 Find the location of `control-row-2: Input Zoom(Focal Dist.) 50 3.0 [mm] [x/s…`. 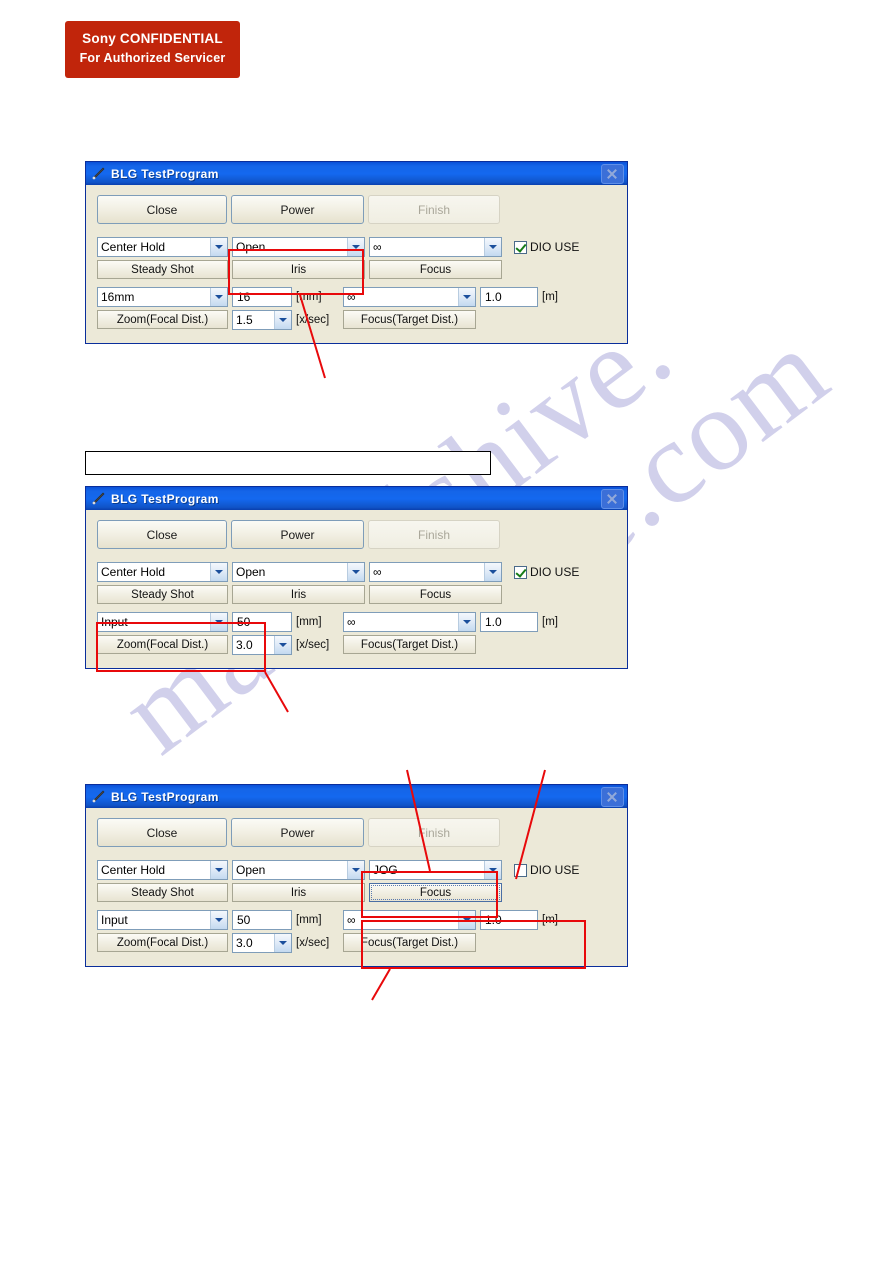

control-row-2: Input Zoom(Focal Dist.) 50 3.0 [mm] [x/s… is located at coordinates (356, 633).